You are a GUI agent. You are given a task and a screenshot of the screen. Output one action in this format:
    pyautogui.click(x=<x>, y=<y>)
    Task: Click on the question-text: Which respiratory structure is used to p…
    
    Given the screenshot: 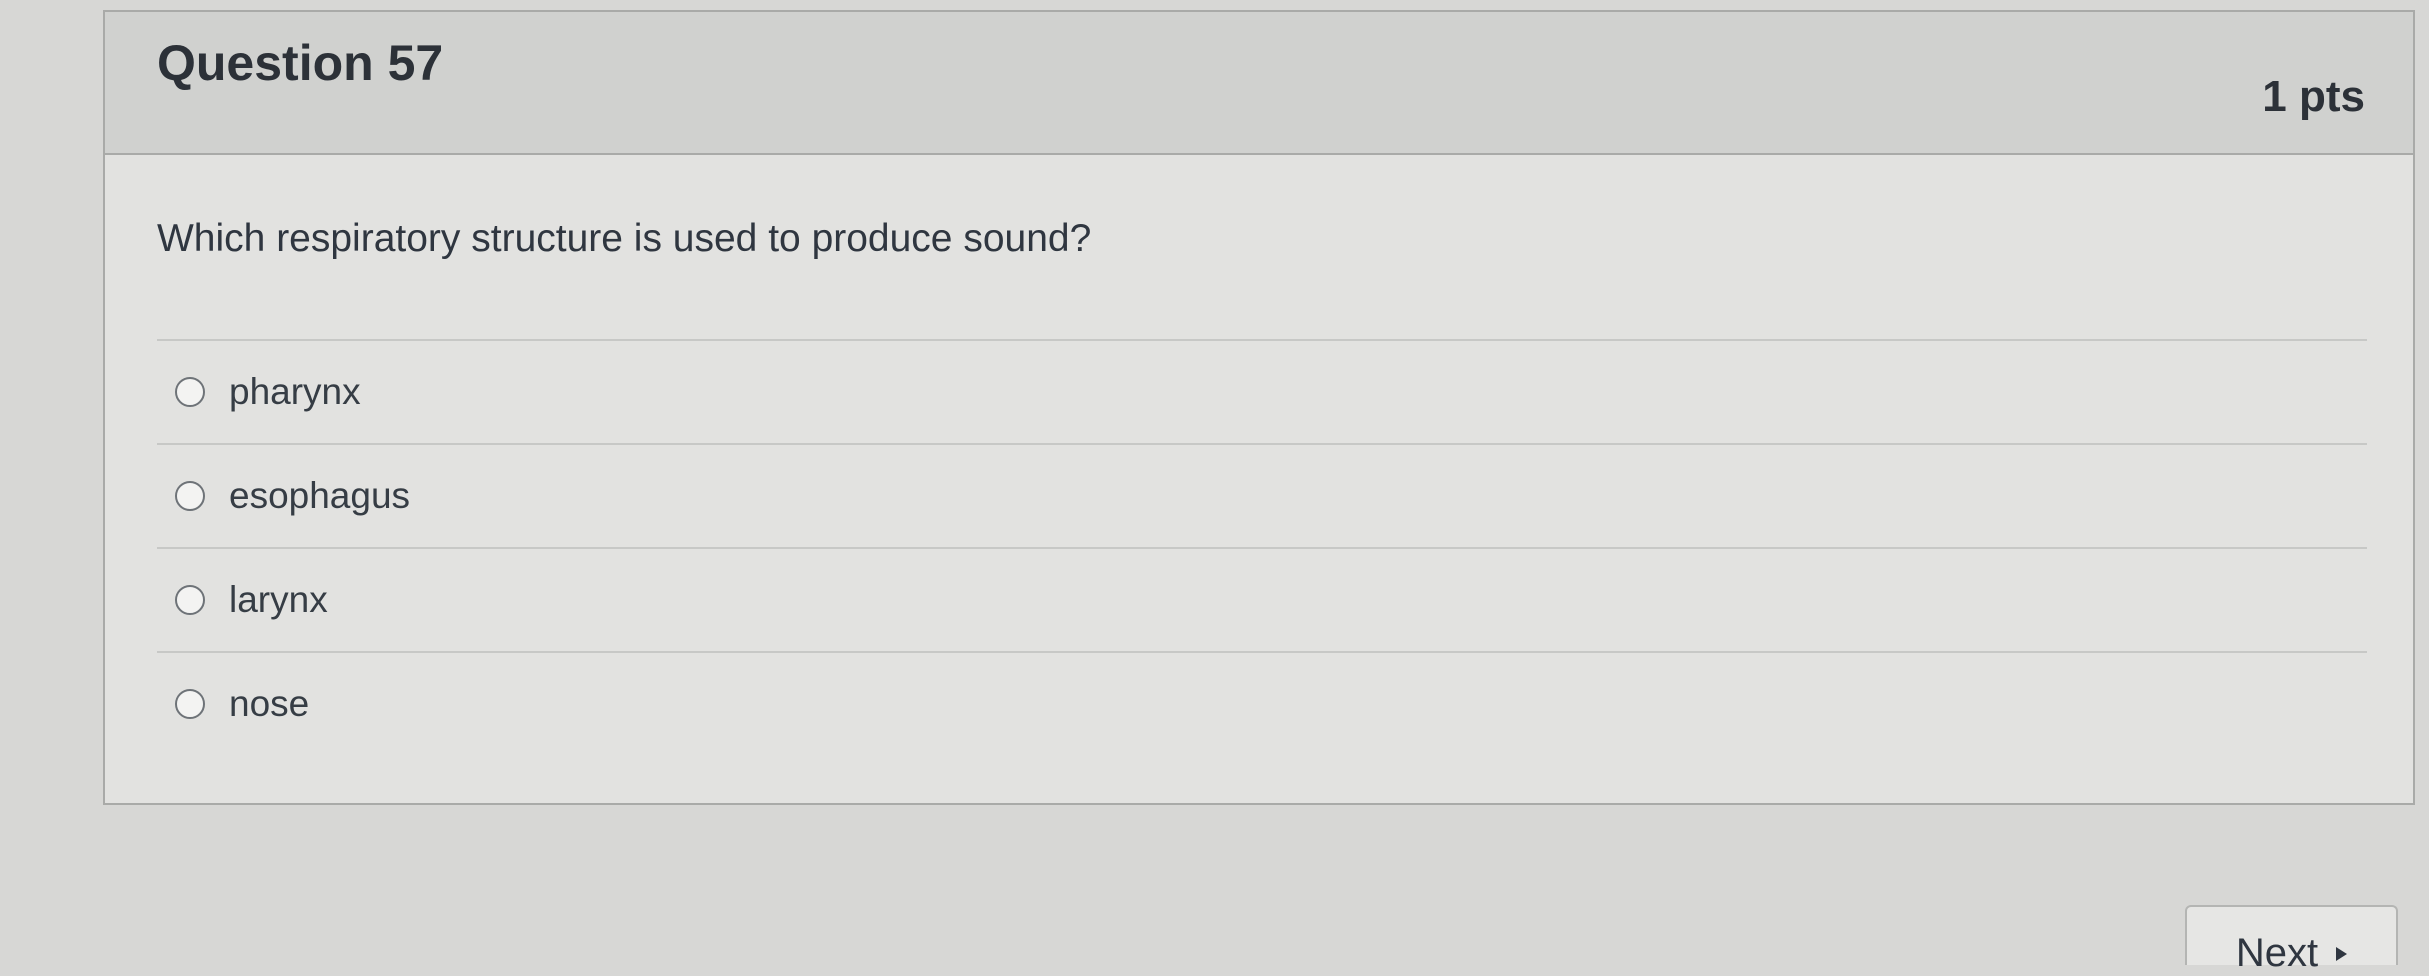 What is the action you would take?
    pyautogui.click(x=624, y=238)
    